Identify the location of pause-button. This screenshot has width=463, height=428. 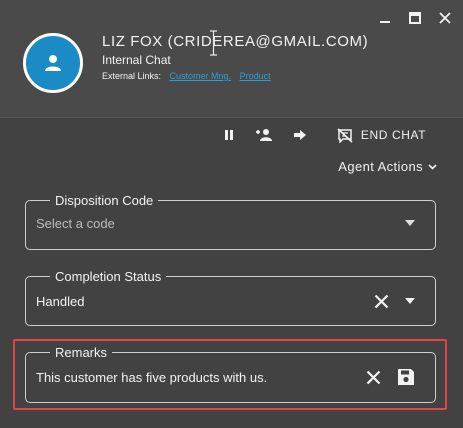
(229, 135).